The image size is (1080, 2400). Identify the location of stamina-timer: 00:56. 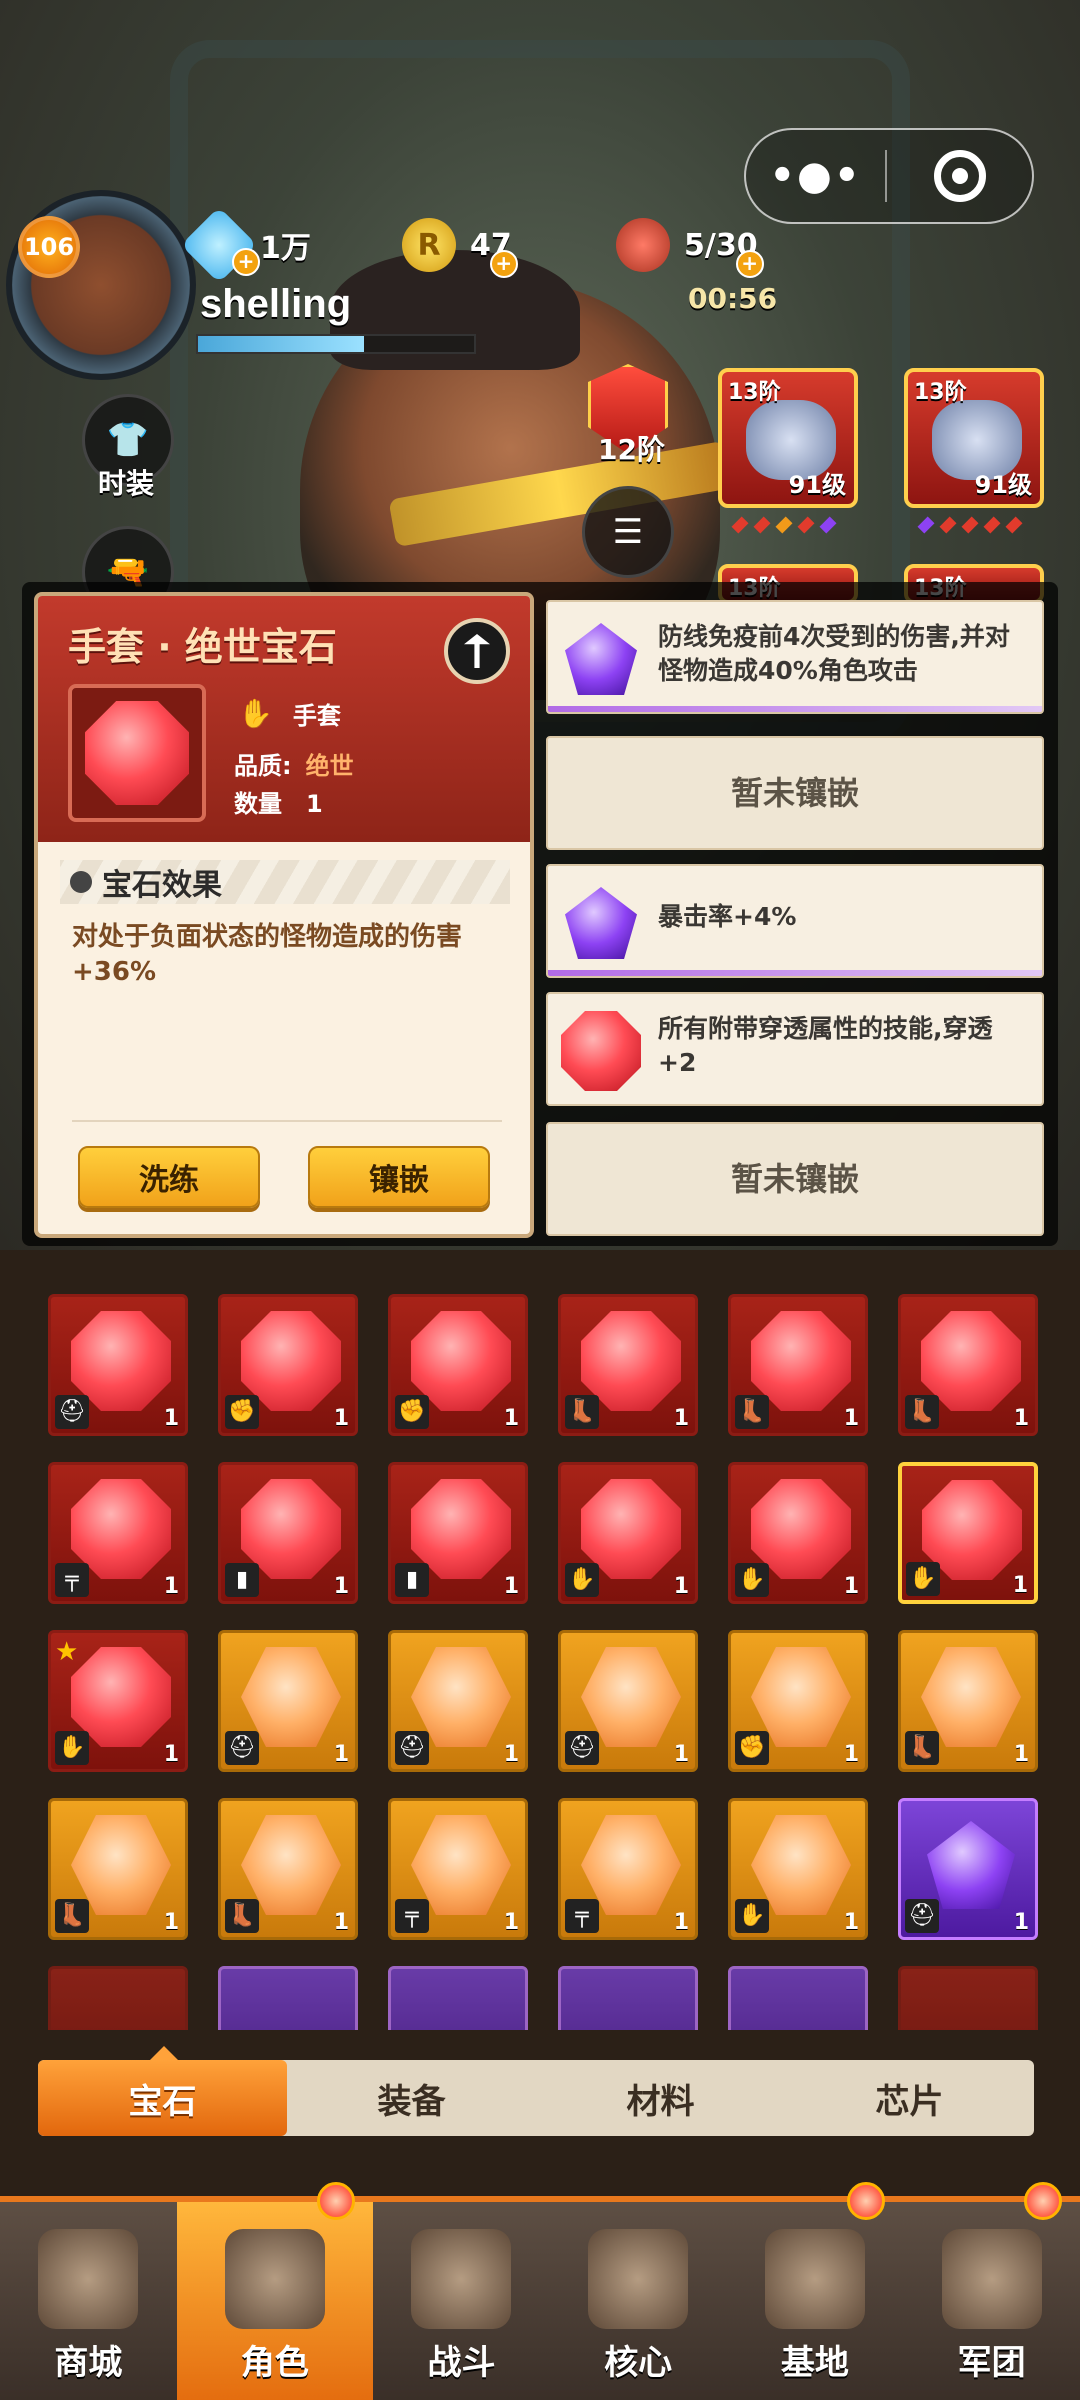
(733, 298).